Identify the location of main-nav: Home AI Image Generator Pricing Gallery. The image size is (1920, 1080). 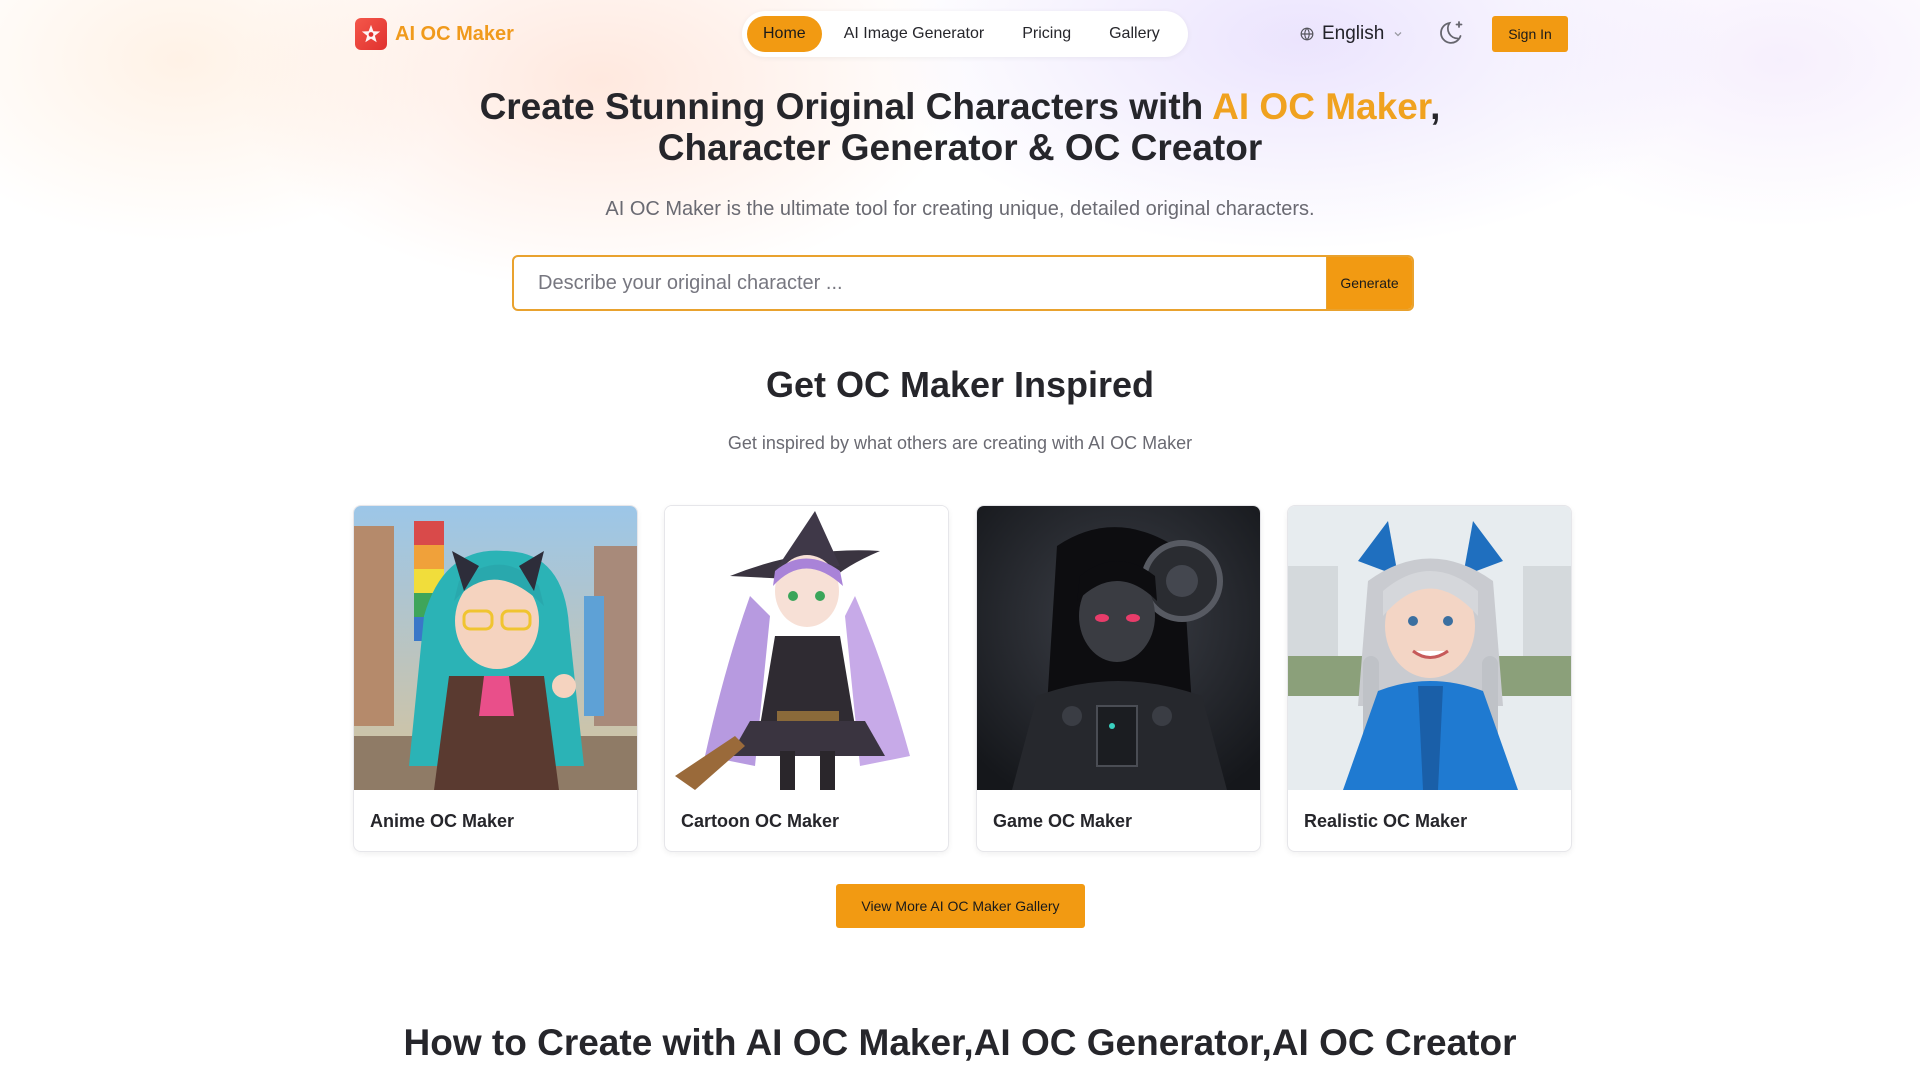
(965, 34).